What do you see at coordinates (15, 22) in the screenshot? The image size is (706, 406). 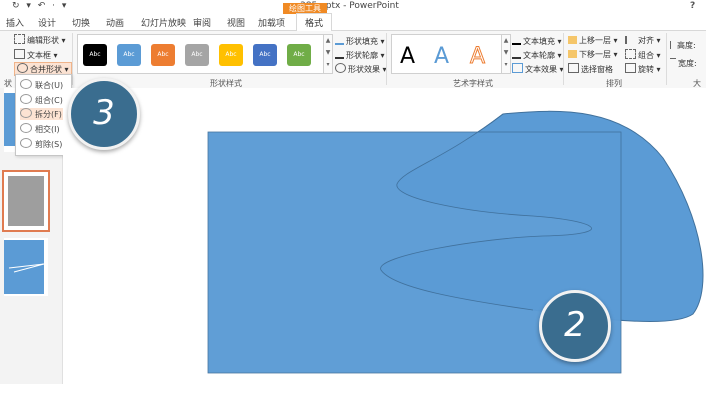 I see `tab-insert: 插入` at bounding box center [15, 22].